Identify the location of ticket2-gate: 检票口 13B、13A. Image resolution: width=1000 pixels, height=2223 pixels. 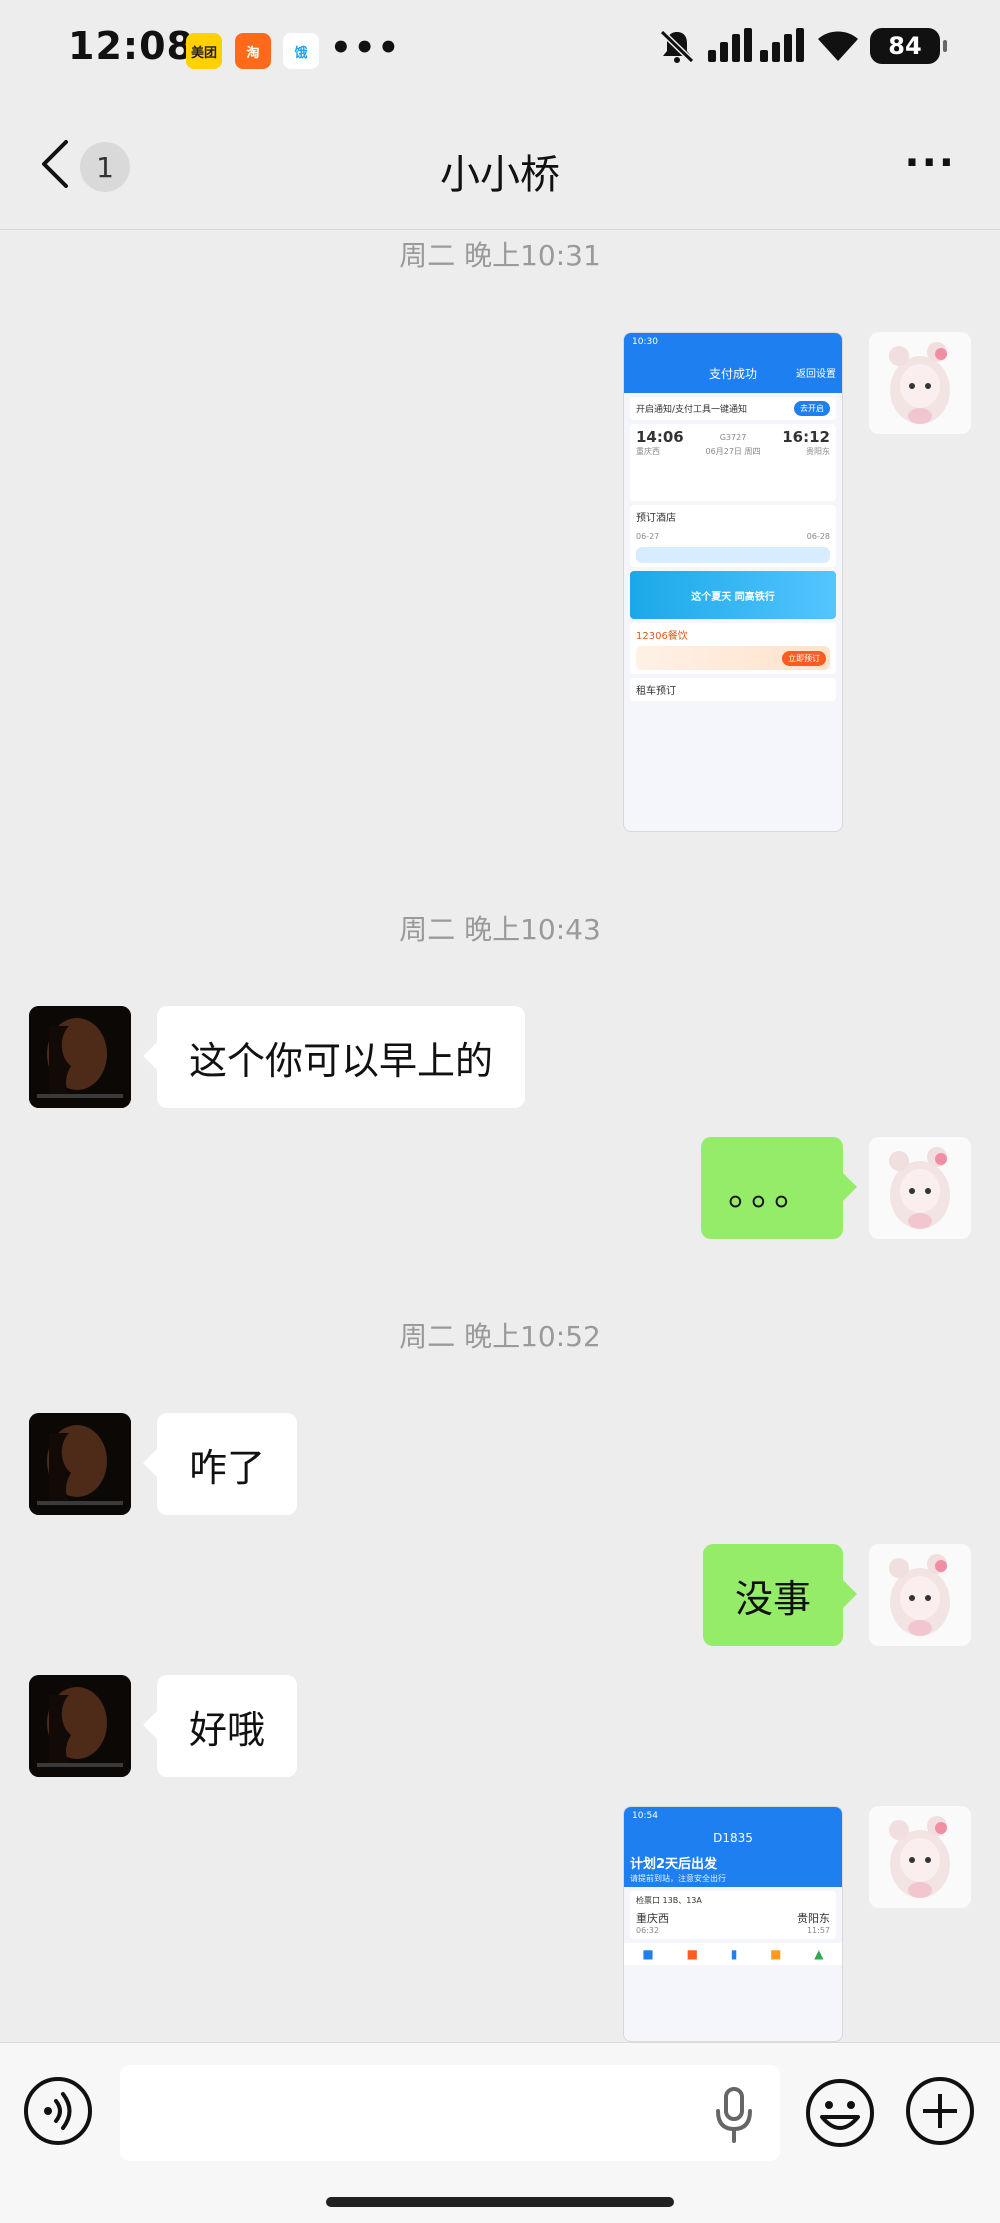
(669, 1900).